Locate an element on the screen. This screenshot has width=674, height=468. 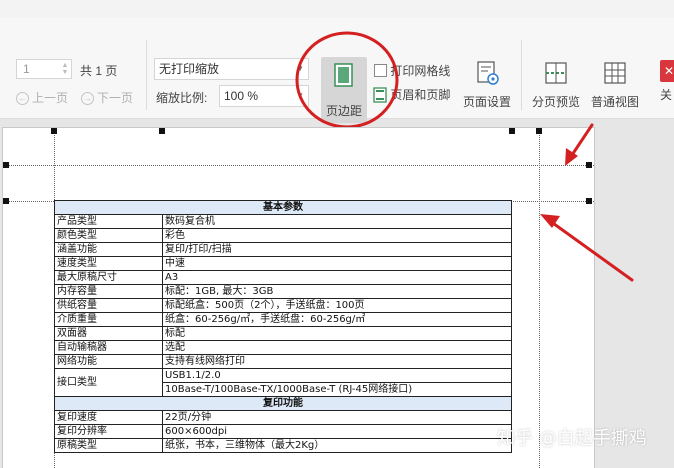
spec-value: 标配 is located at coordinates (337, 333).